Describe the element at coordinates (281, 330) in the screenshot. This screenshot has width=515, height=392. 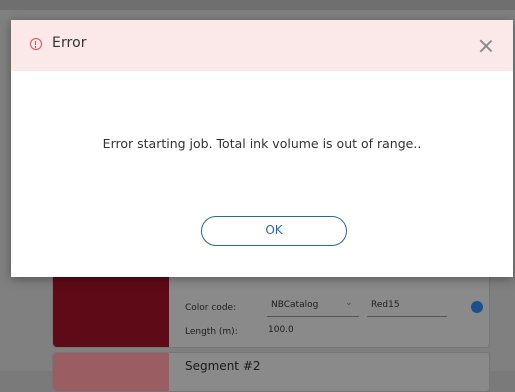
I see `length-input: 100.0` at that location.